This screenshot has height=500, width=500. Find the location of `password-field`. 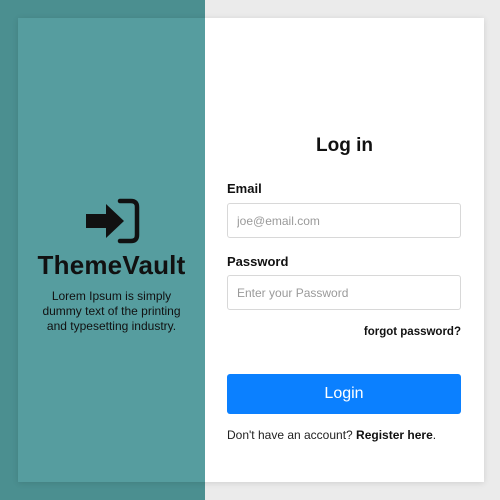

password-field is located at coordinates (344, 292).